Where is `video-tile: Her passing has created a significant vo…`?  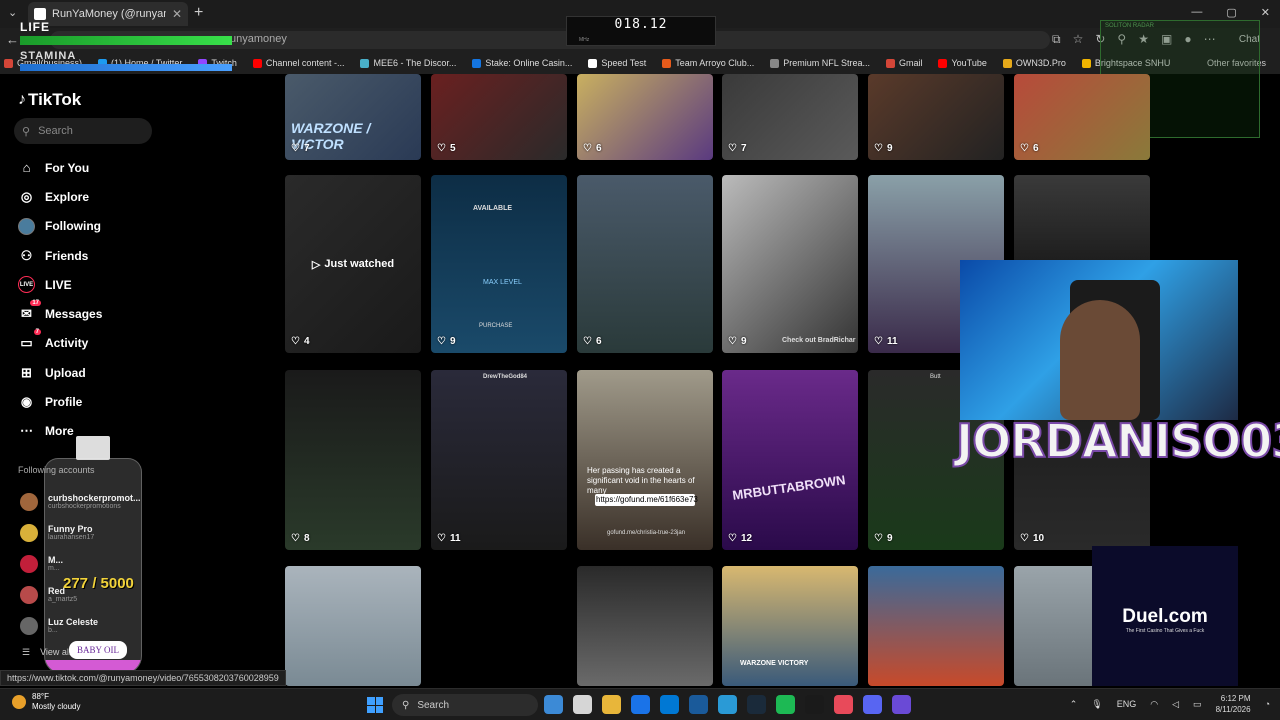 video-tile: Her passing has created a significant vo… is located at coordinates (645, 460).